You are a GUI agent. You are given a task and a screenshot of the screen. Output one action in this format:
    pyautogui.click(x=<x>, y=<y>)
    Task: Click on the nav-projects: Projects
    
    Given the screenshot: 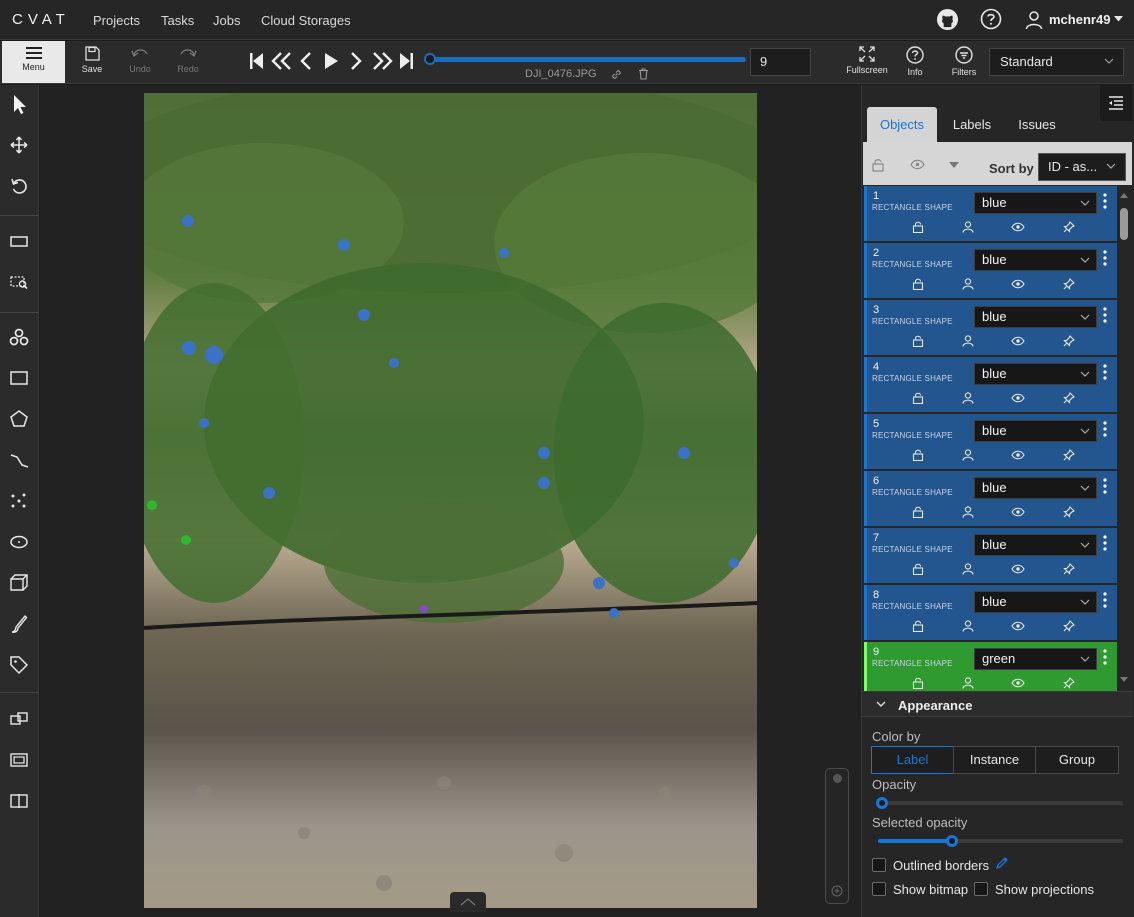 What is the action you would take?
    pyautogui.click(x=116, y=20)
    